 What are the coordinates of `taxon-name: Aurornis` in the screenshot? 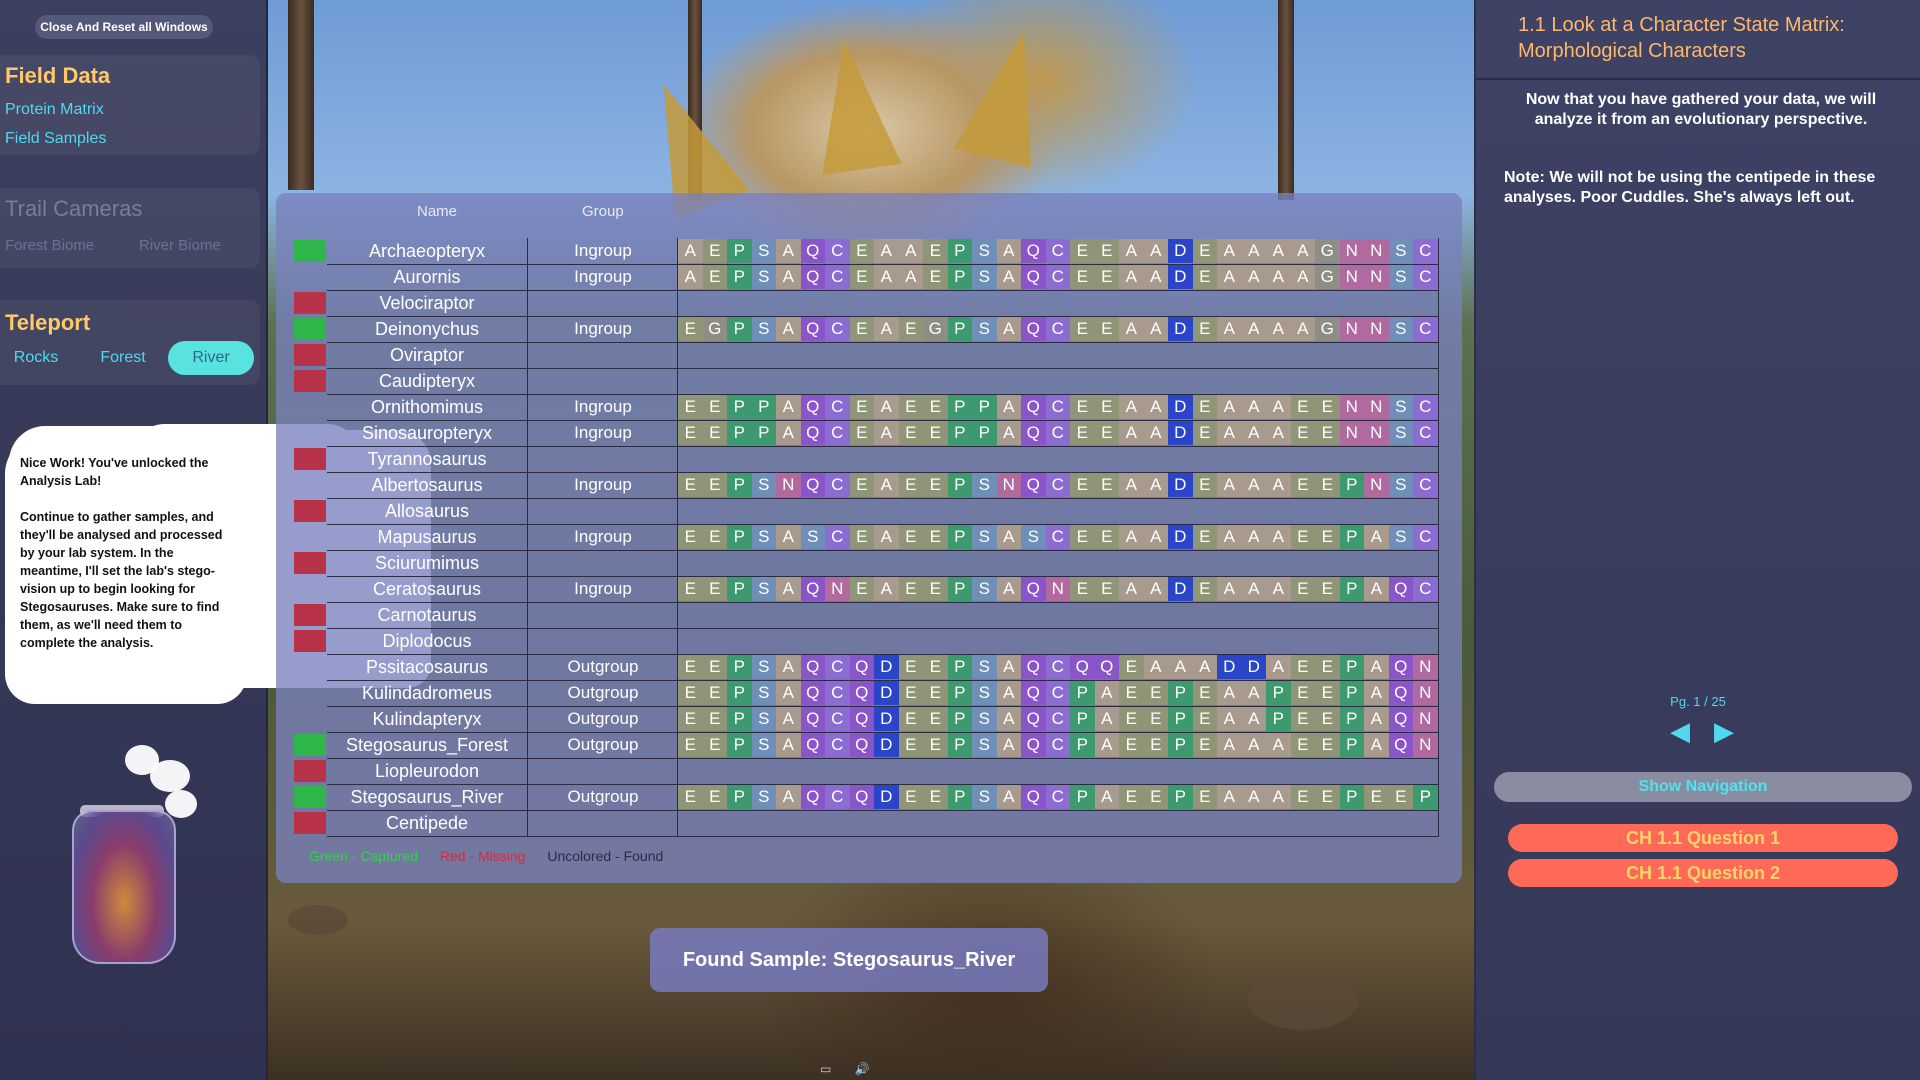 It's located at (427, 277).